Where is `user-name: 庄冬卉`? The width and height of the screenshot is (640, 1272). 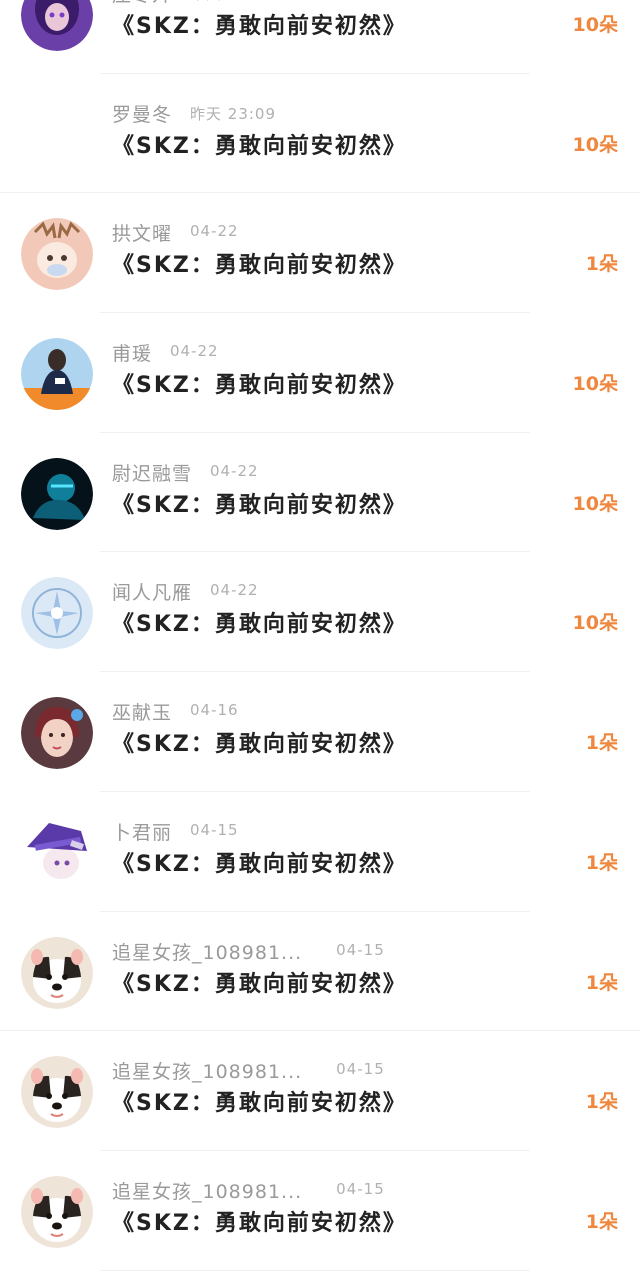
user-name: 庄冬卉 is located at coordinates (142, 3).